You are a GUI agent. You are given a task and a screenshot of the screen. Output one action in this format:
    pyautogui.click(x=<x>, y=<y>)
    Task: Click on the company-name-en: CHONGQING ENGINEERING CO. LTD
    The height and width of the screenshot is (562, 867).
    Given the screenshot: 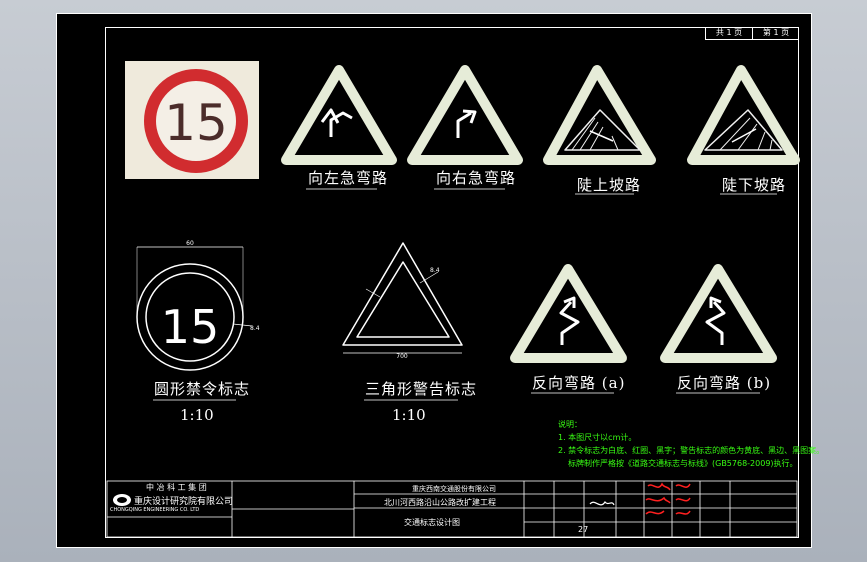 What is the action you would take?
    pyautogui.click(x=155, y=510)
    